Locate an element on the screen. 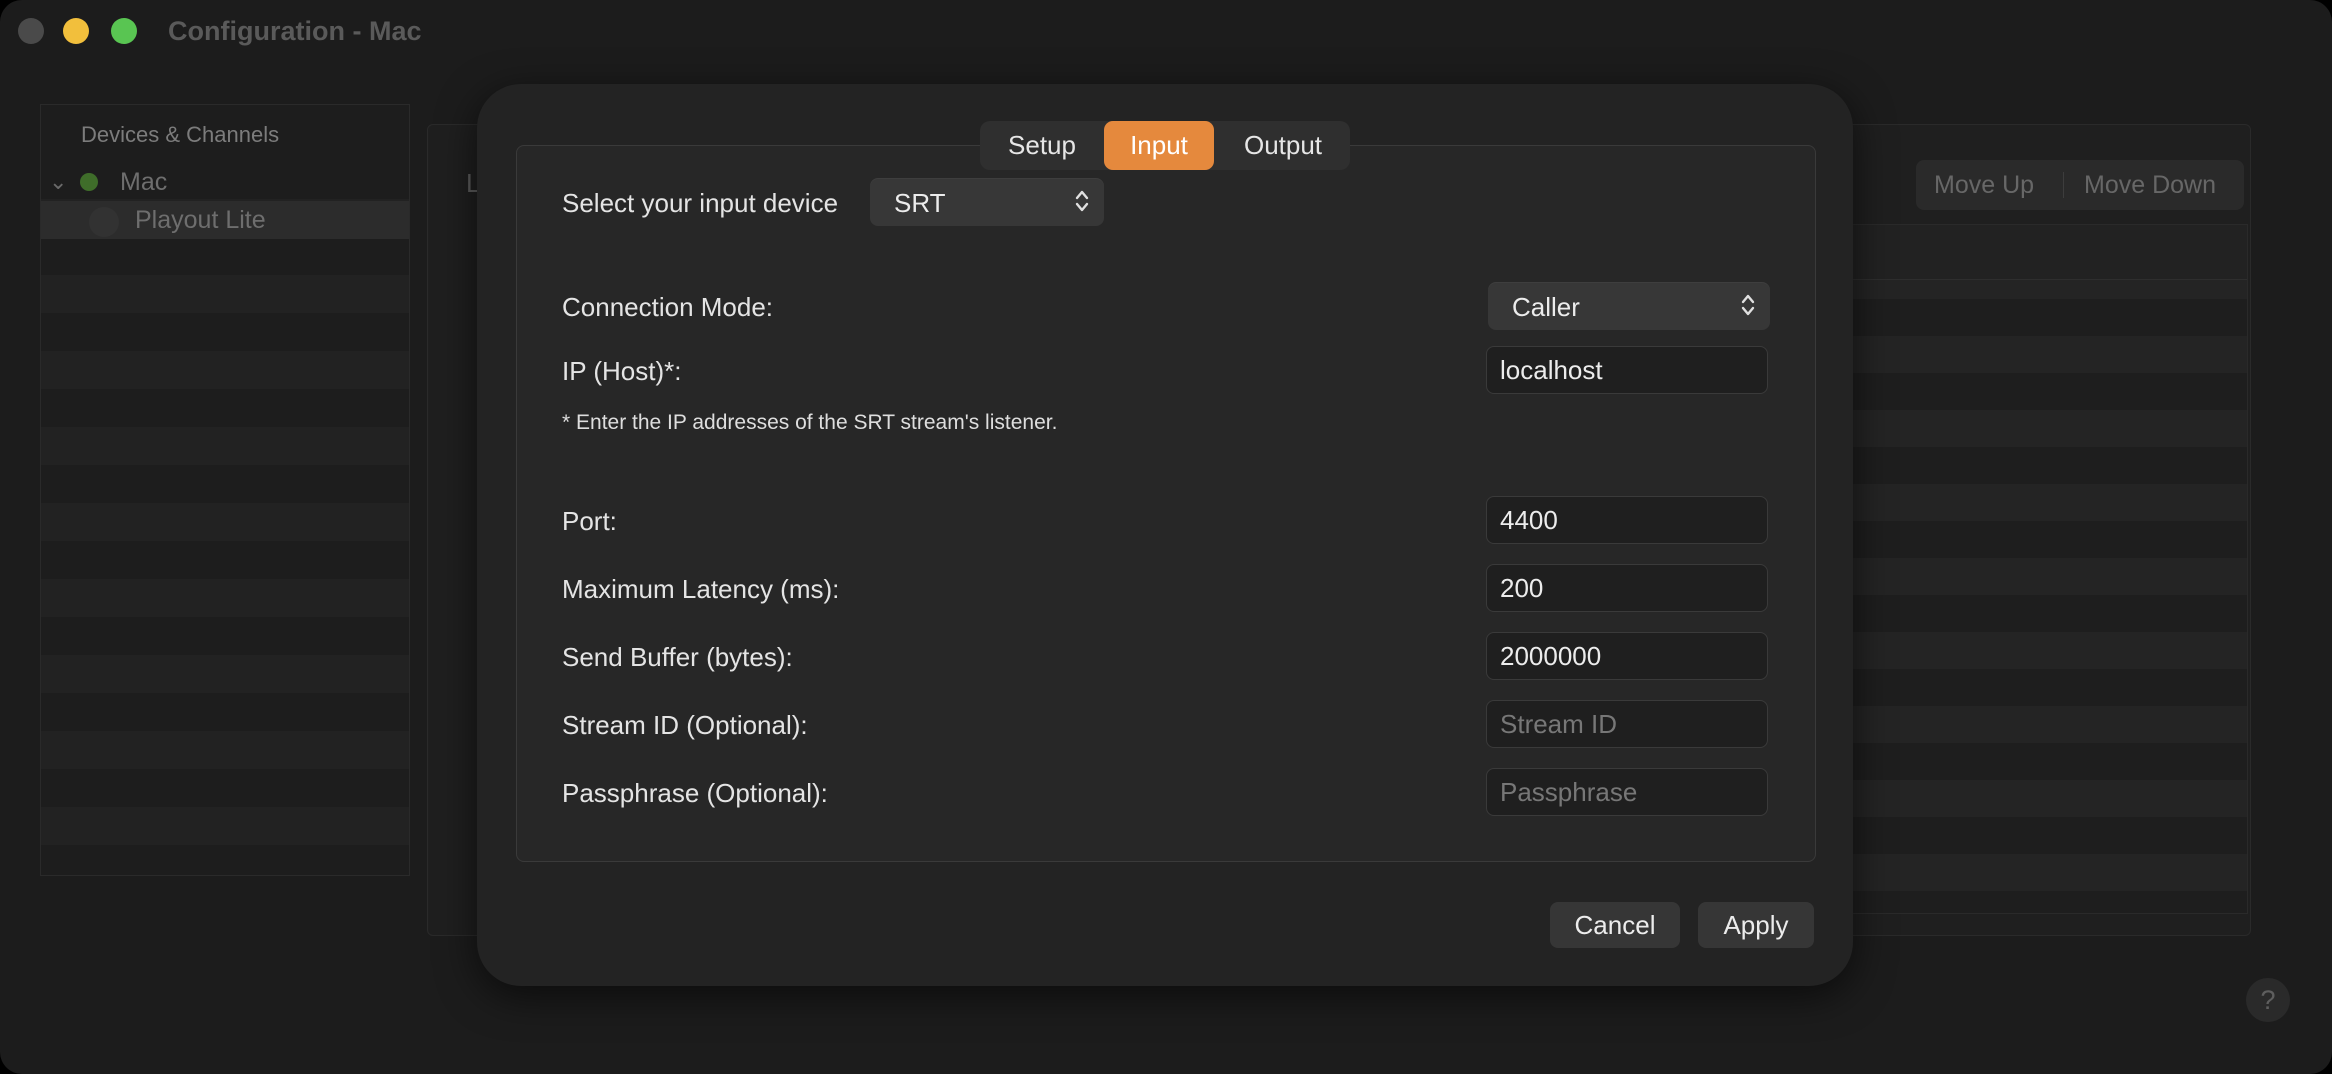 The image size is (2332, 1074). sidebar-item-label: Mac is located at coordinates (144, 182).